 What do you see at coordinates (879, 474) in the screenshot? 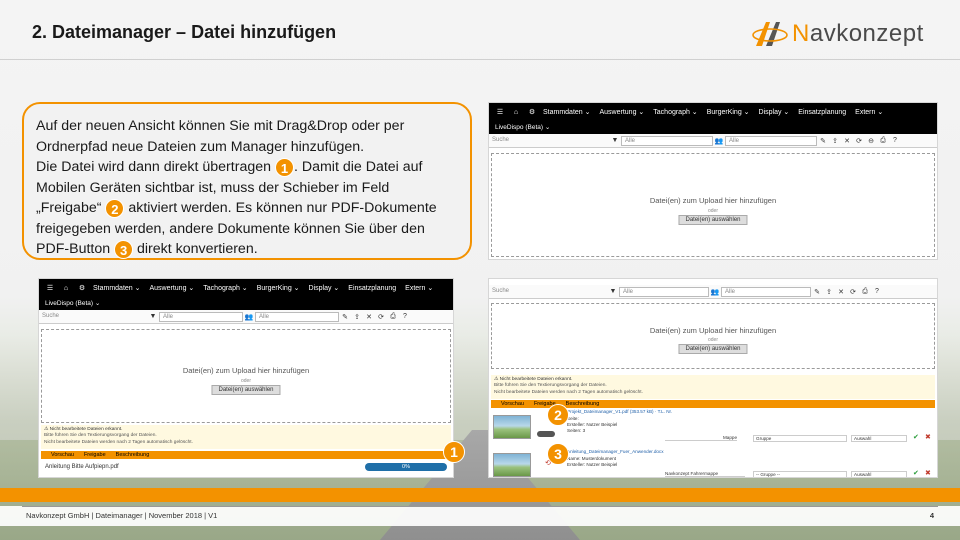
I see `file-select-2: Auswahl` at bounding box center [879, 474].